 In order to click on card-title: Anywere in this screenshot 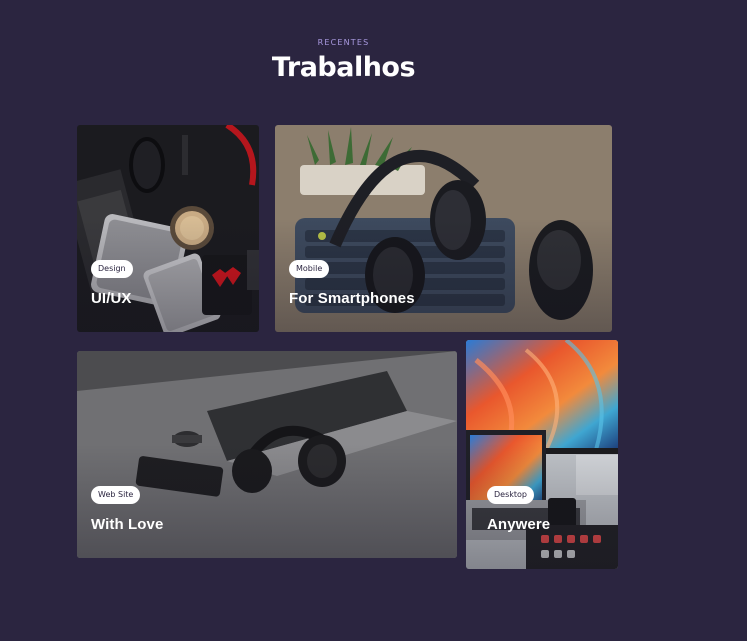, I will do `click(519, 524)`.